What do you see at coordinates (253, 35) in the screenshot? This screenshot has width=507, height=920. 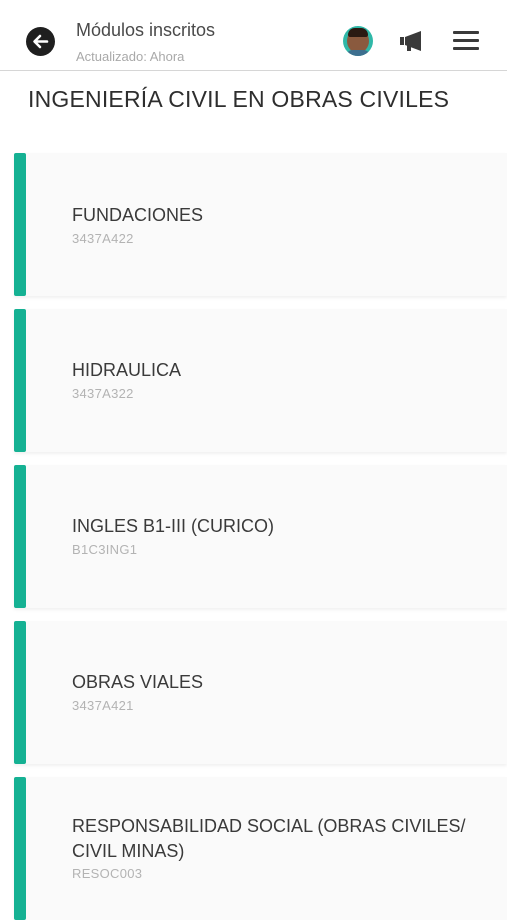 I see `app-header: Módulos inscritos Actualizado: Ahora` at bounding box center [253, 35].